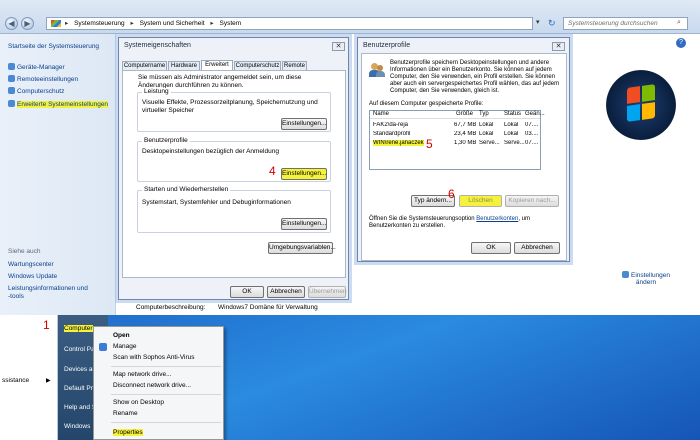  I want to click on breadcrumb-system-und-sicherheit: System und Sicherheit, so click(172, 23).